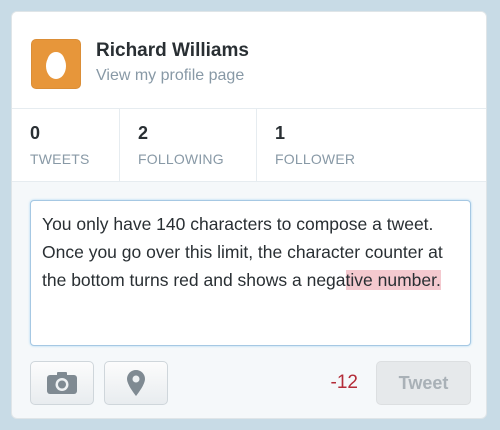 This screenshot has height=430, width=500. What do you see at coordinates (65, 145) in the screenshot?
I see `stat-tweets: 0 TWEETS` at bounding box center [65, 145].